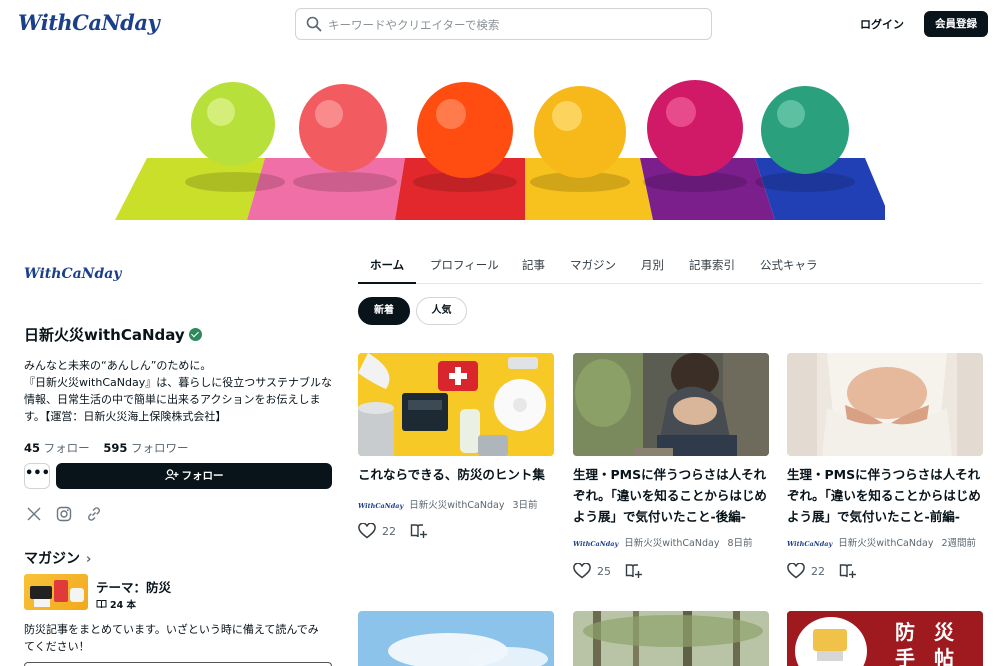  I want to click on login-link: ログイン, so click(882, 24).